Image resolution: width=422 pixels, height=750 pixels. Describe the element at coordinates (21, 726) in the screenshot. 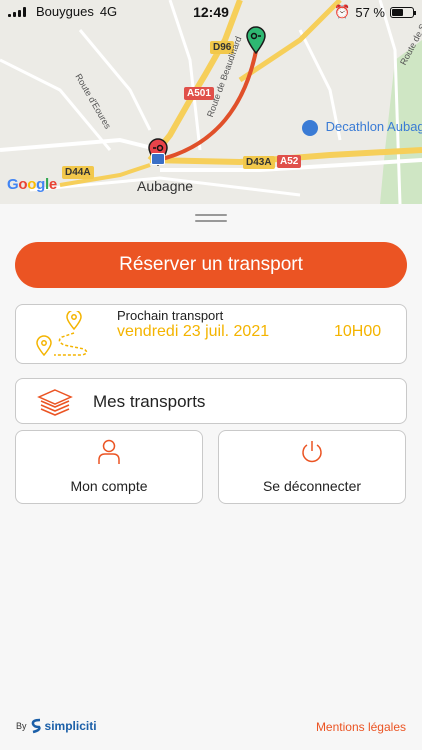

I see `by-label: By` at that location.